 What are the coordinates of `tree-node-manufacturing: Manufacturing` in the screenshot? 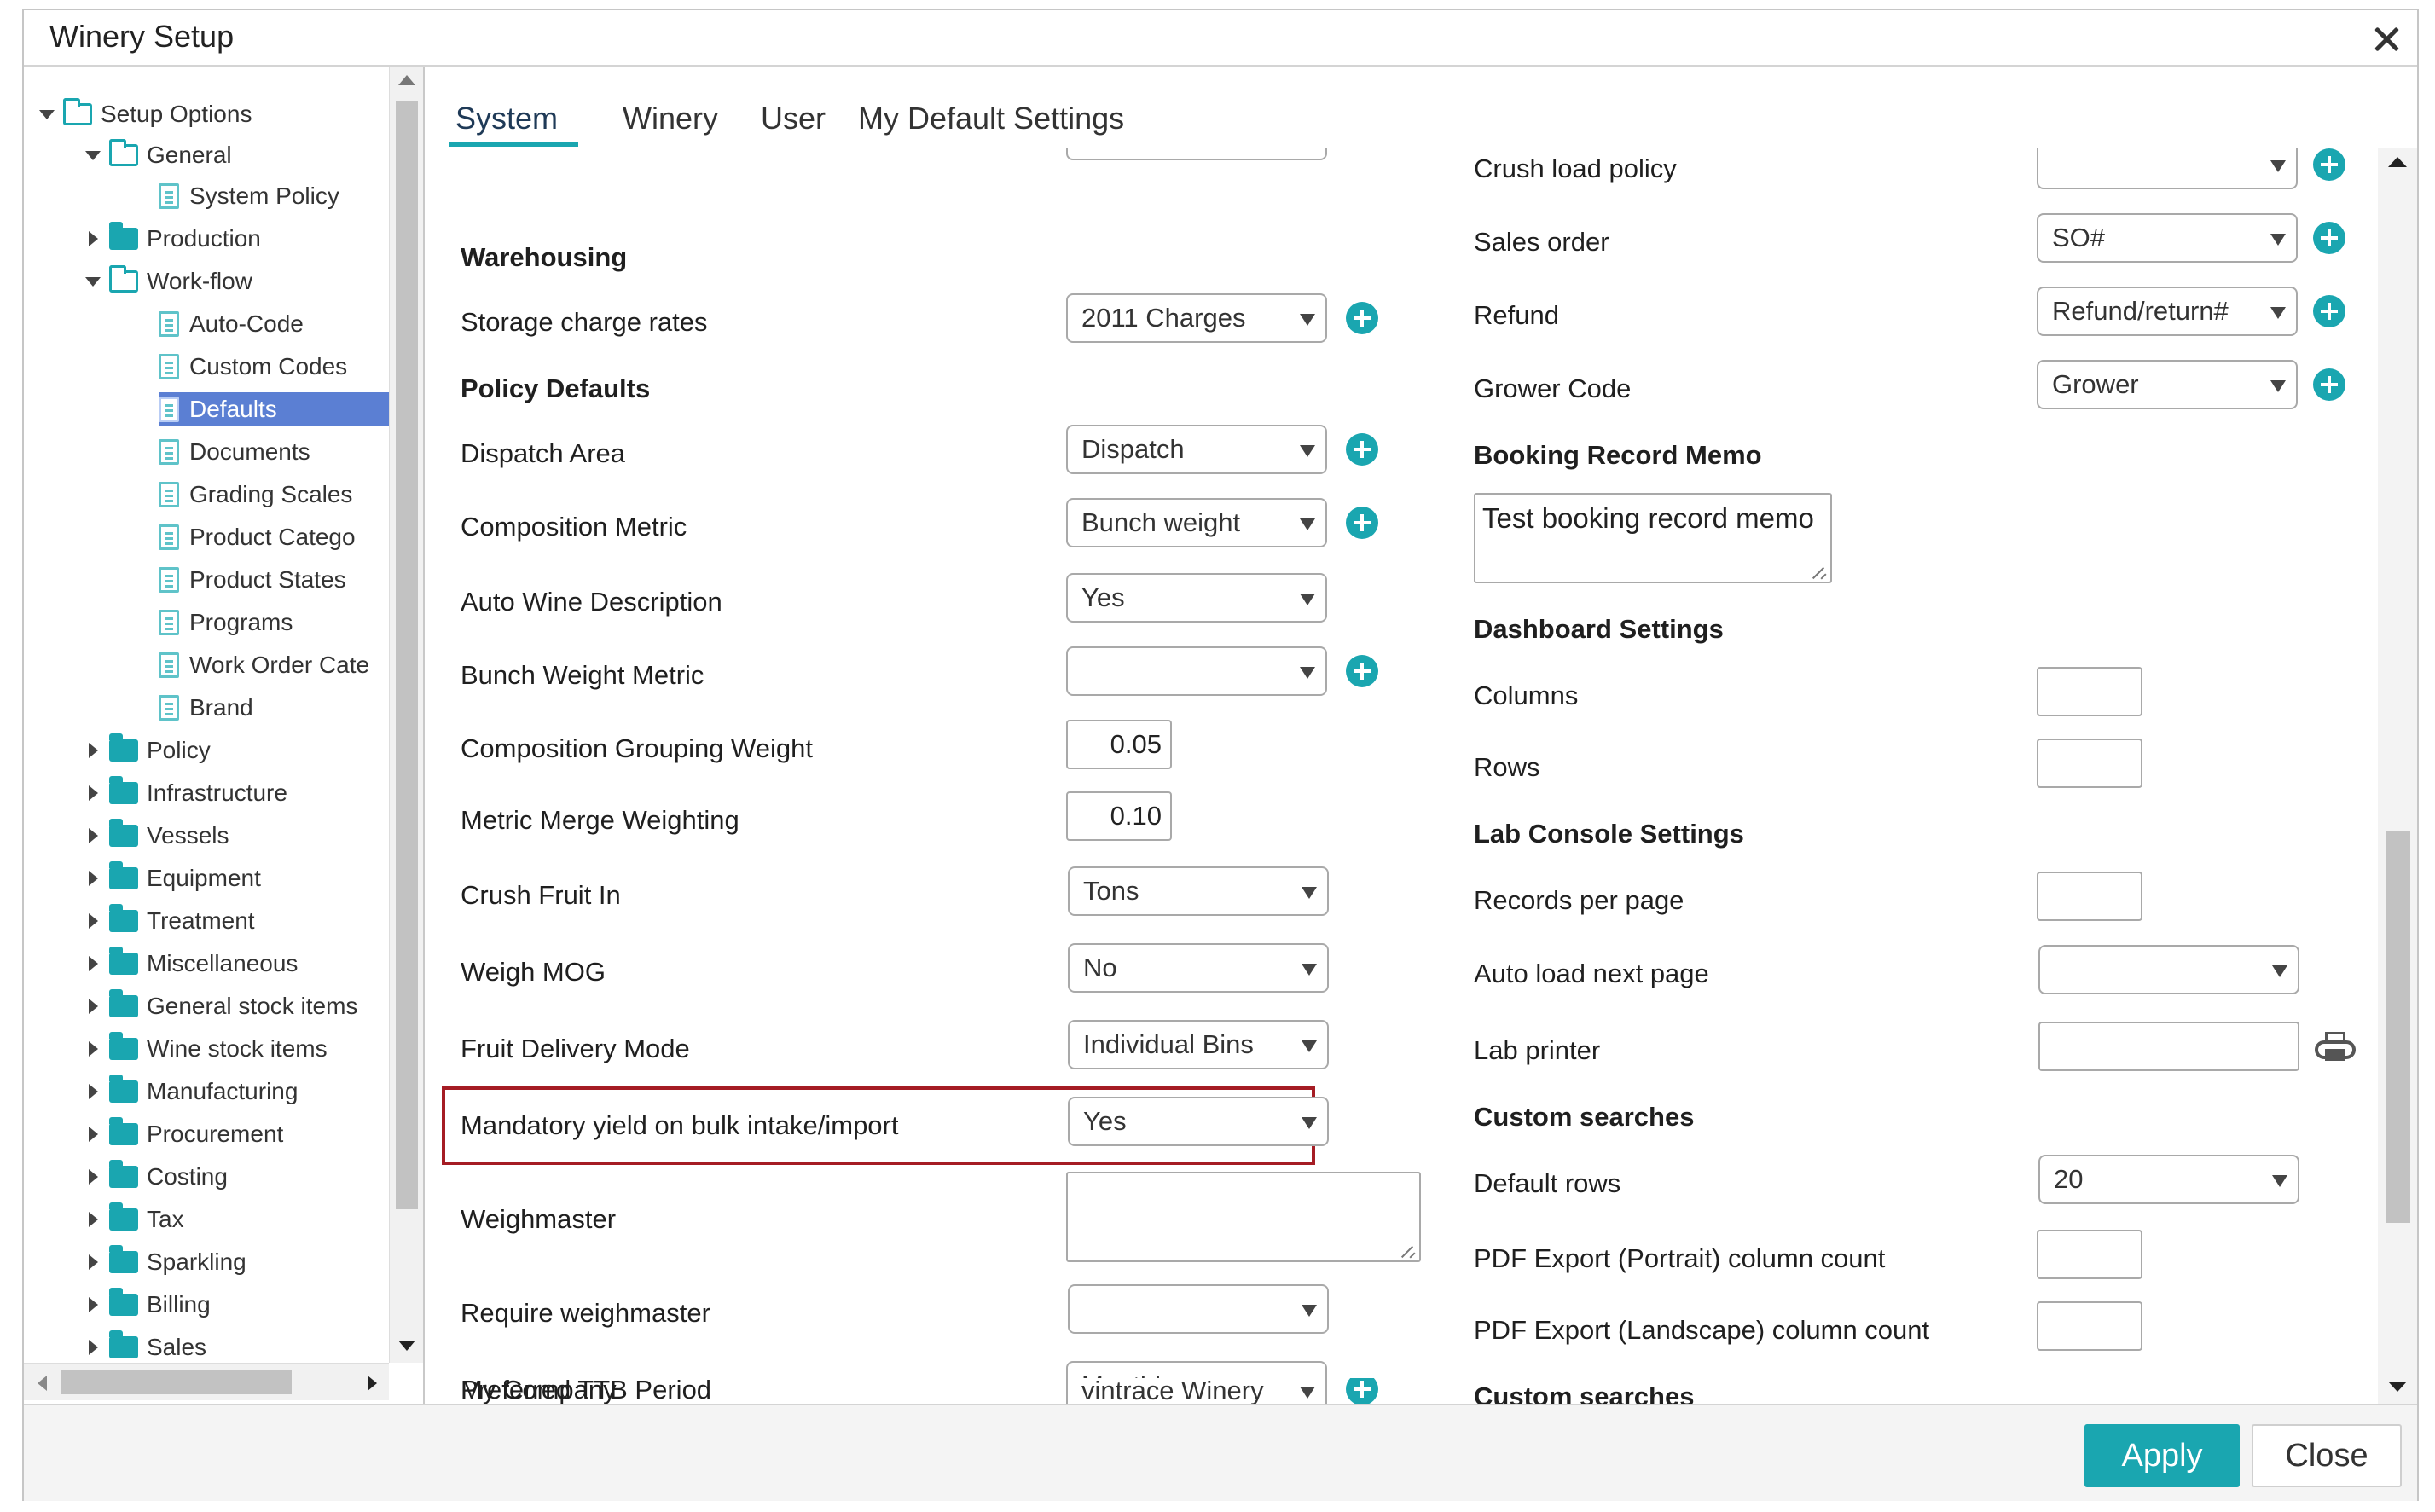 It's located at (191, 1092).